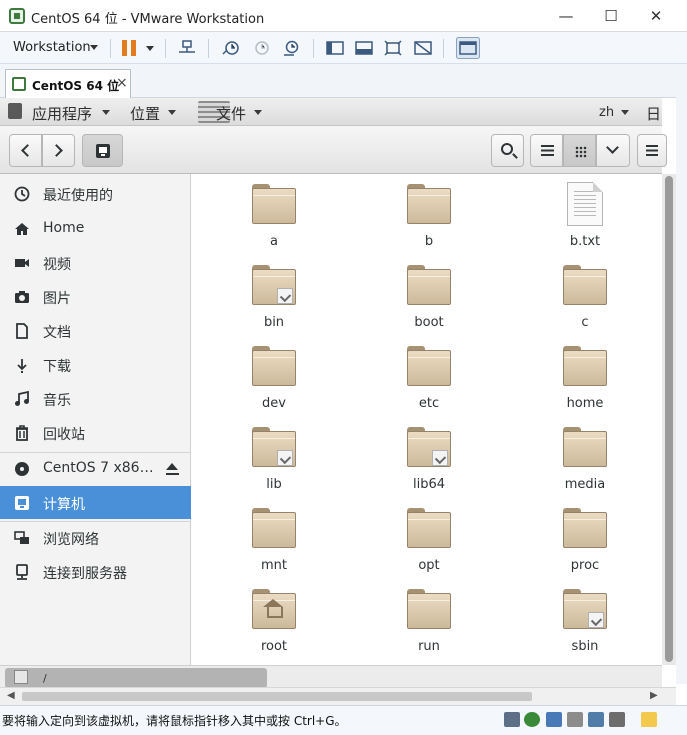 This screenshot has height=735, width=687. What do you see at coordinates (22, 503) in the screenshot?
I see `computer-icon` at bounding box center [22, 503].